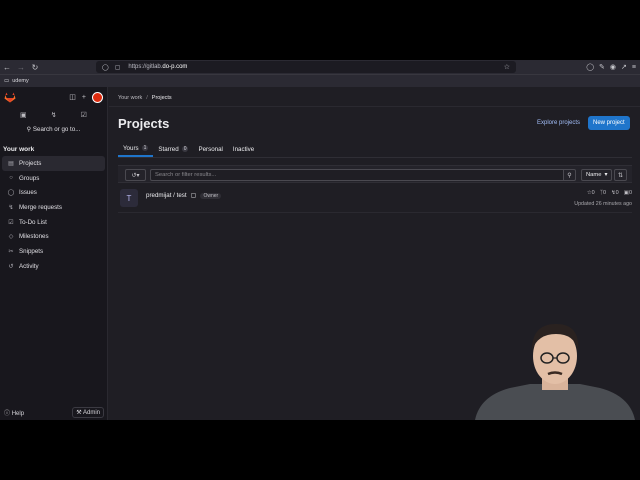  I want to click on video-letterbox-bottom, so click(320, 450).